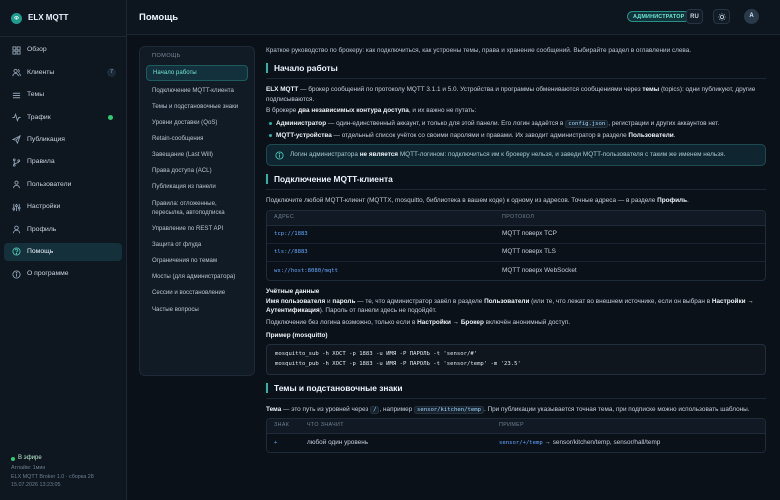 The height and width of the screenshot is (500, 780). What do you see at coordinates (197, 155) in the screenshot?
I see `toc-item-last-will: Завещание (Last Will)` at bounding box center [197, 155].